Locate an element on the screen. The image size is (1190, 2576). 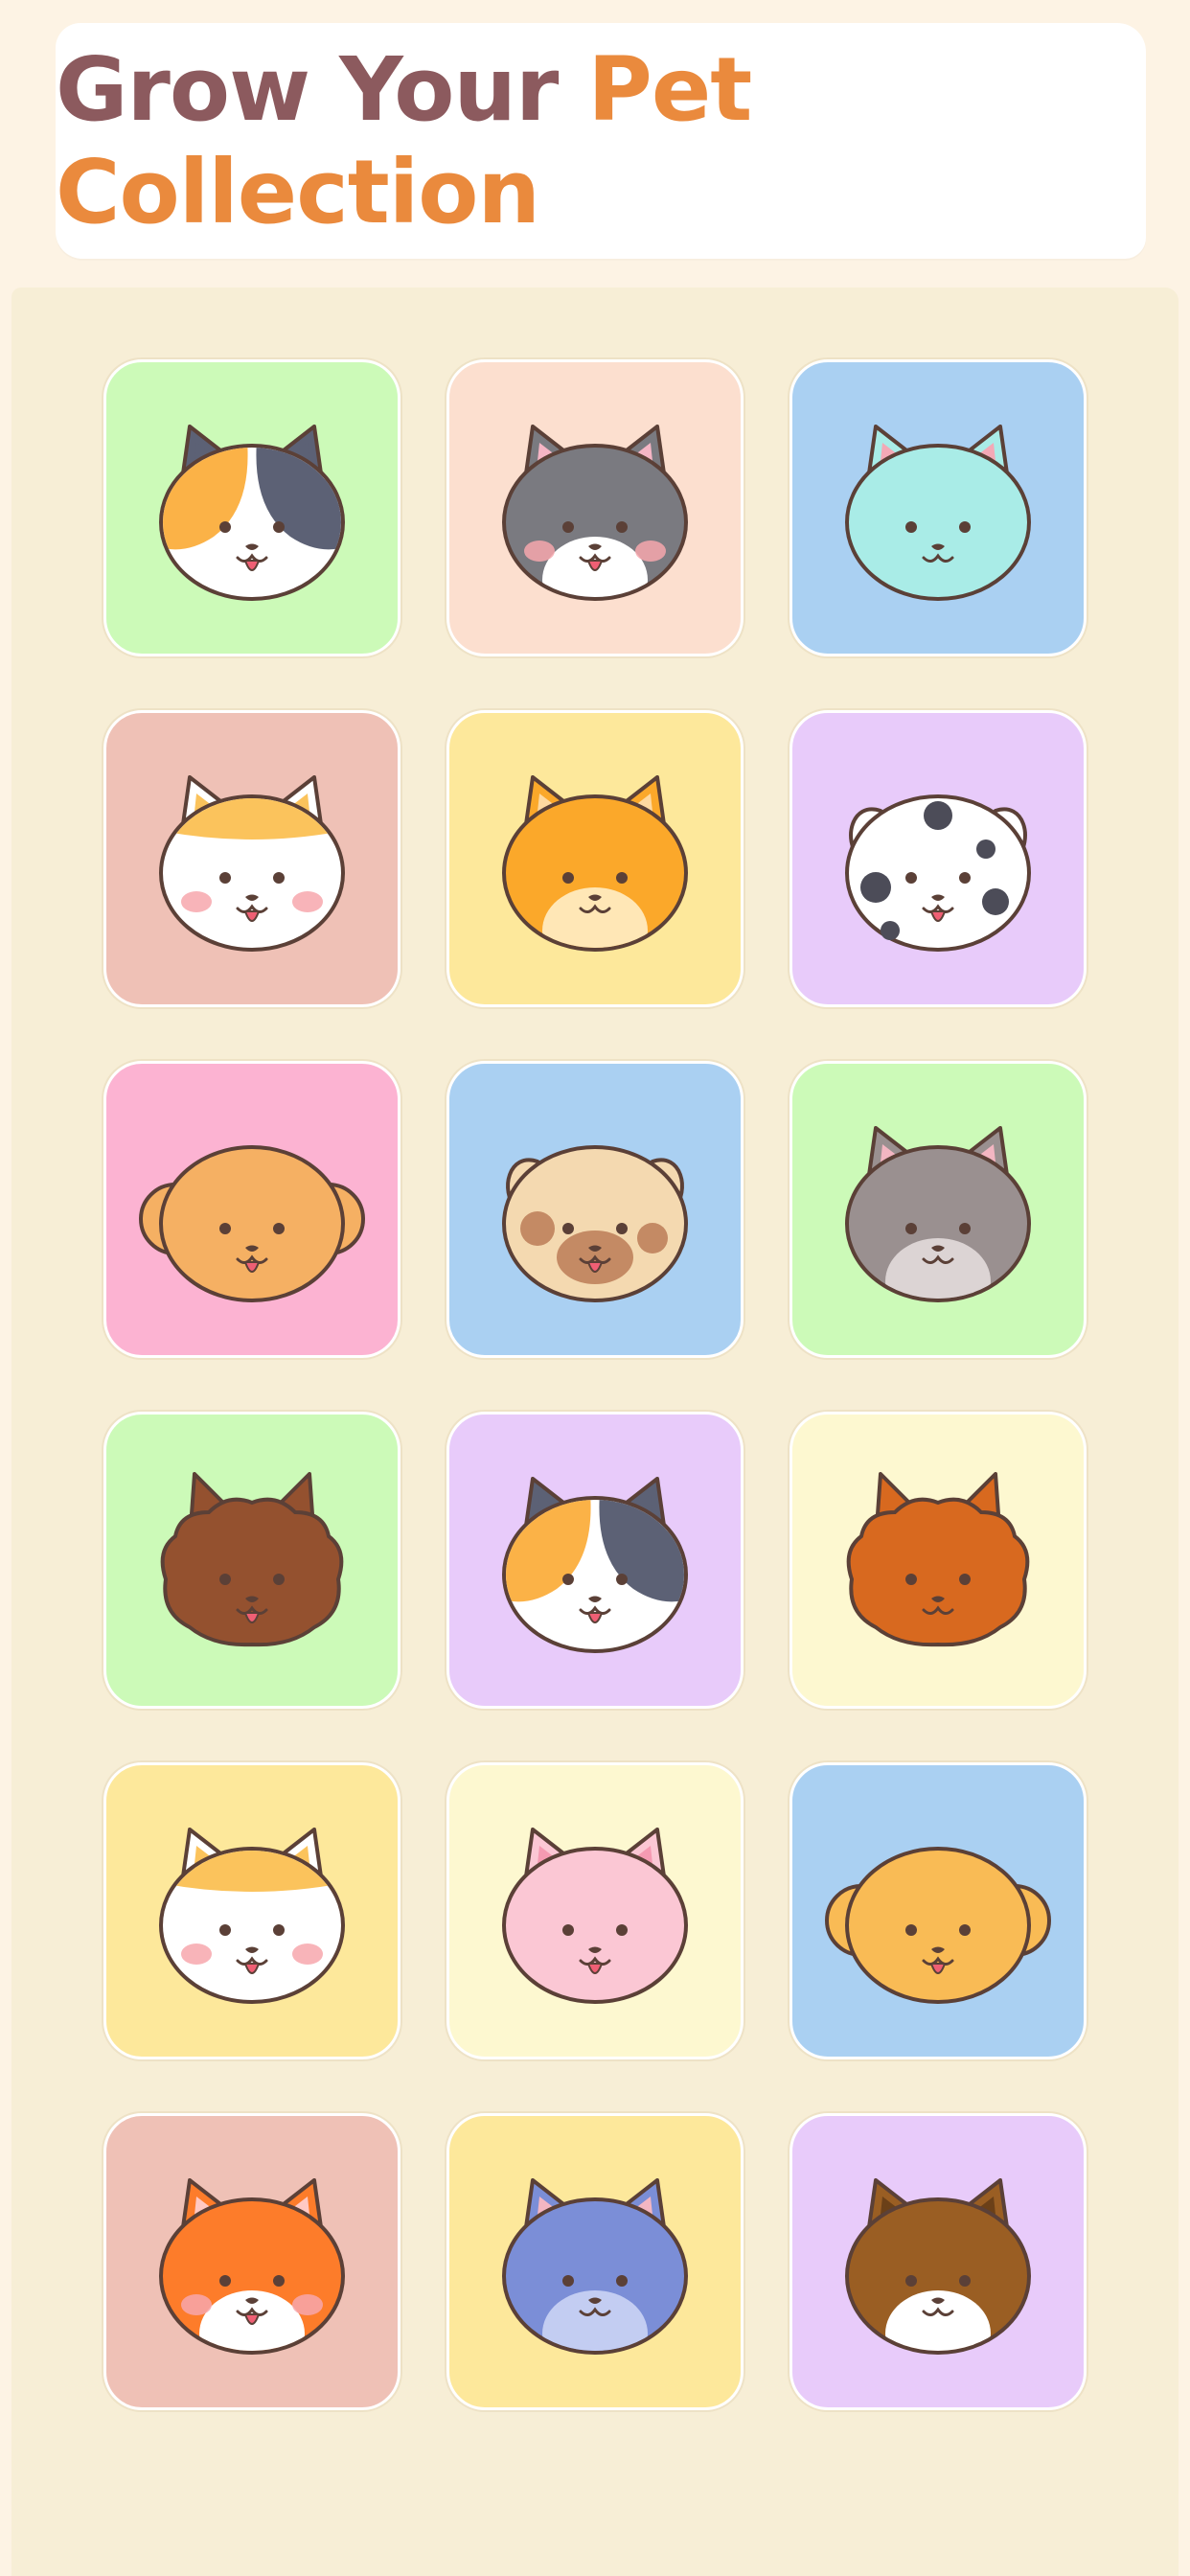
page-title: Grow Your Pet Collection is located at coordinates (601, 140).